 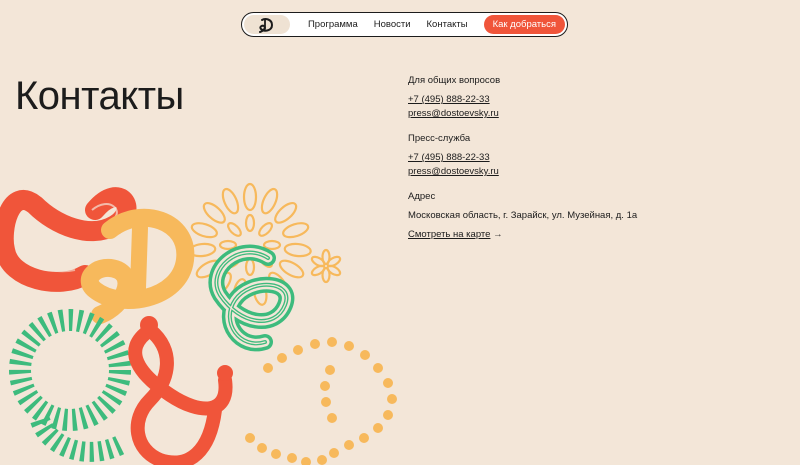 What do you see at coordinates (99, 96) in the screenshot?
I see `page-title: Контакты` at bounding box center [99, 96].